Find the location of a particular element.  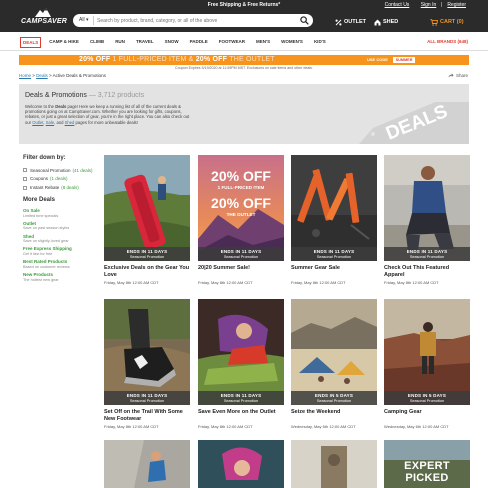

mountain-logo-icon is located at coordinates (43, 12).